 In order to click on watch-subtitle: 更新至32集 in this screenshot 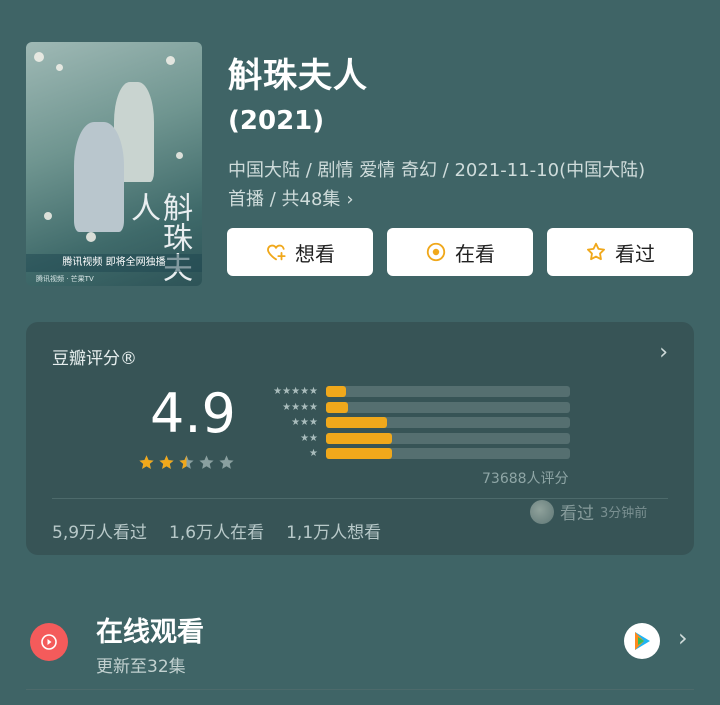, I will do `click(141, 667)`.